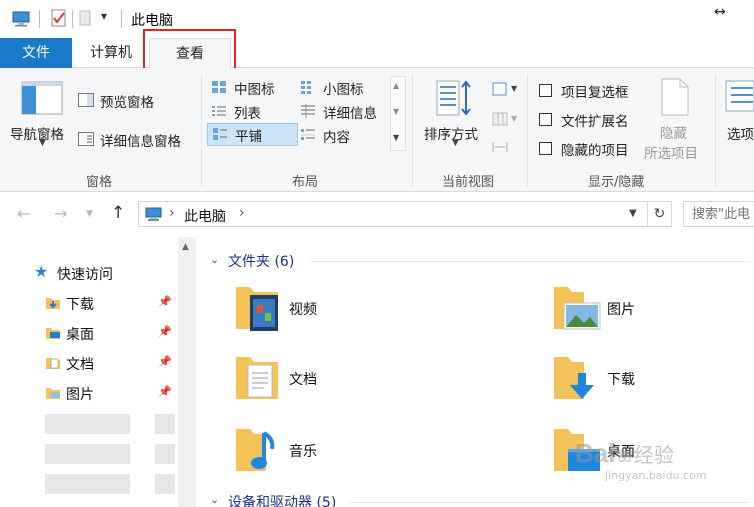 The width and height of the screenshot is (754, 507). What do you see at coordinates (23, 213) in the screenshot?
I see `back-arrow-icon: ←` at bounding box center [23, 213].